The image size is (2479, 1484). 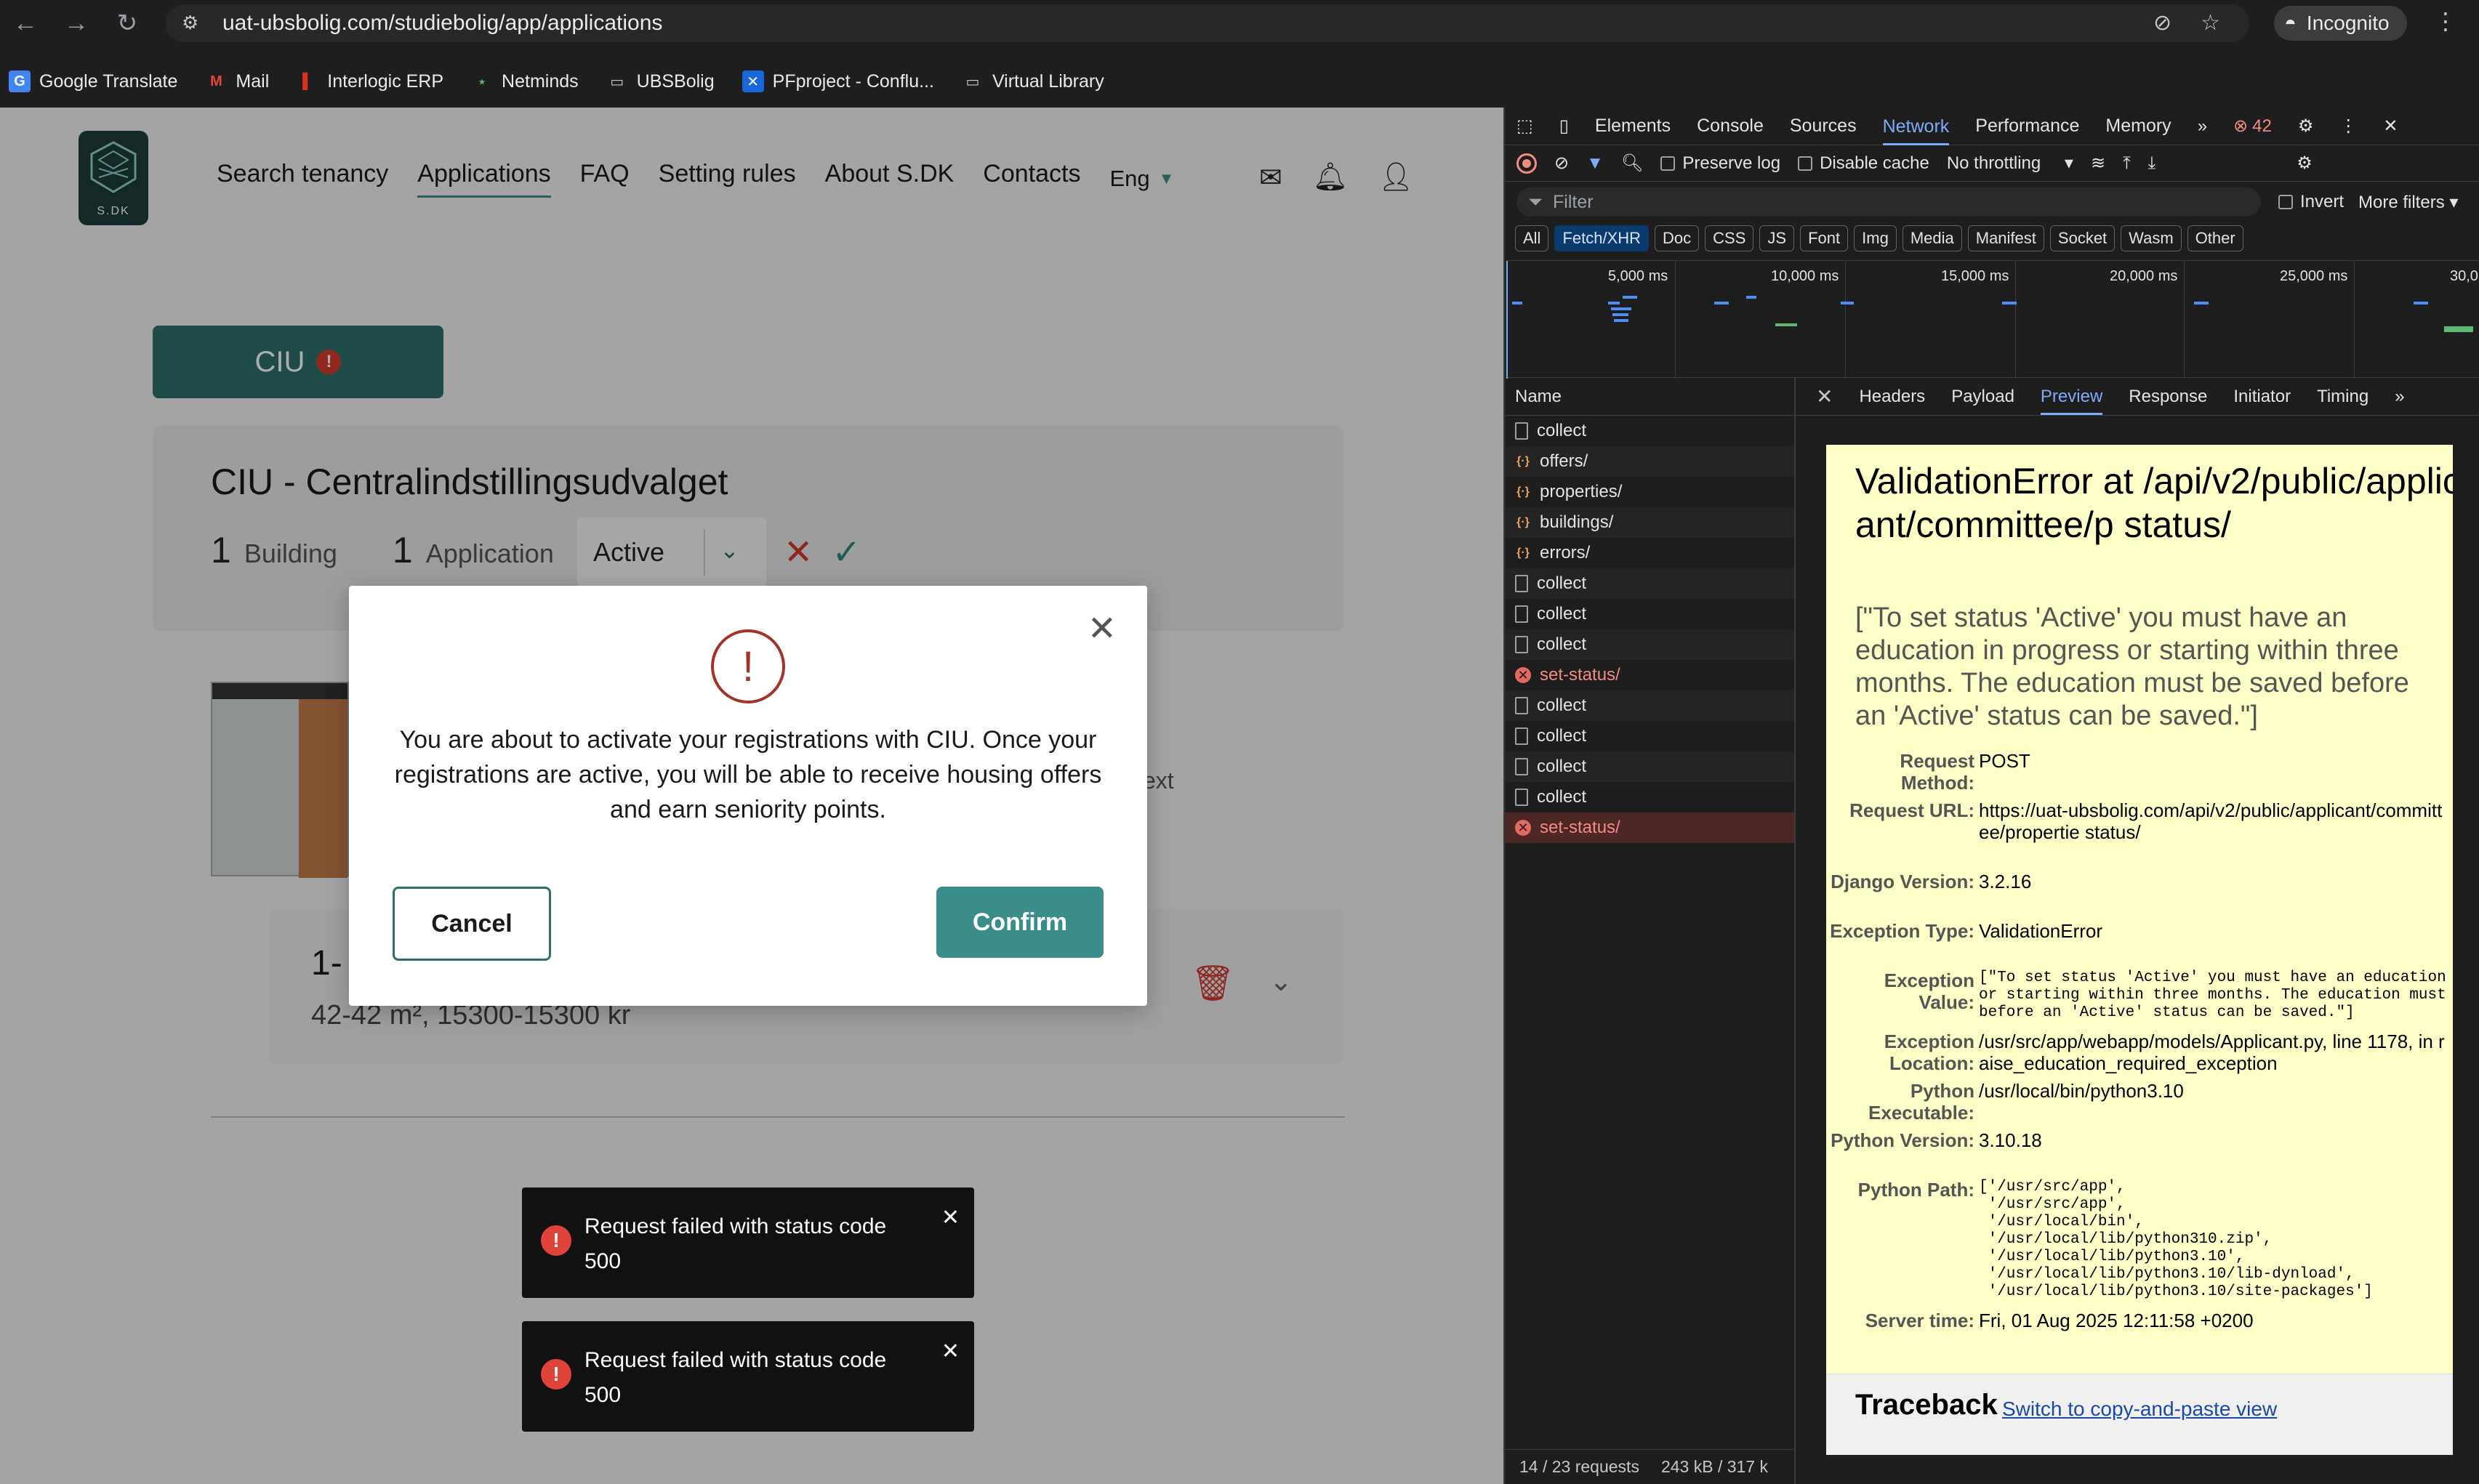 What do you see at coordinates (2305, 163) in the screenshot?
I see `network-settings-icon: ⚙` at bounding box center [2305, 163].